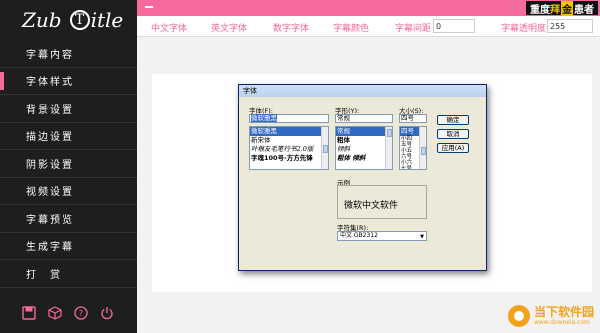 This screenshot has width=600, height=333. I want to click on list-item: 粗体, so click(364, 140).